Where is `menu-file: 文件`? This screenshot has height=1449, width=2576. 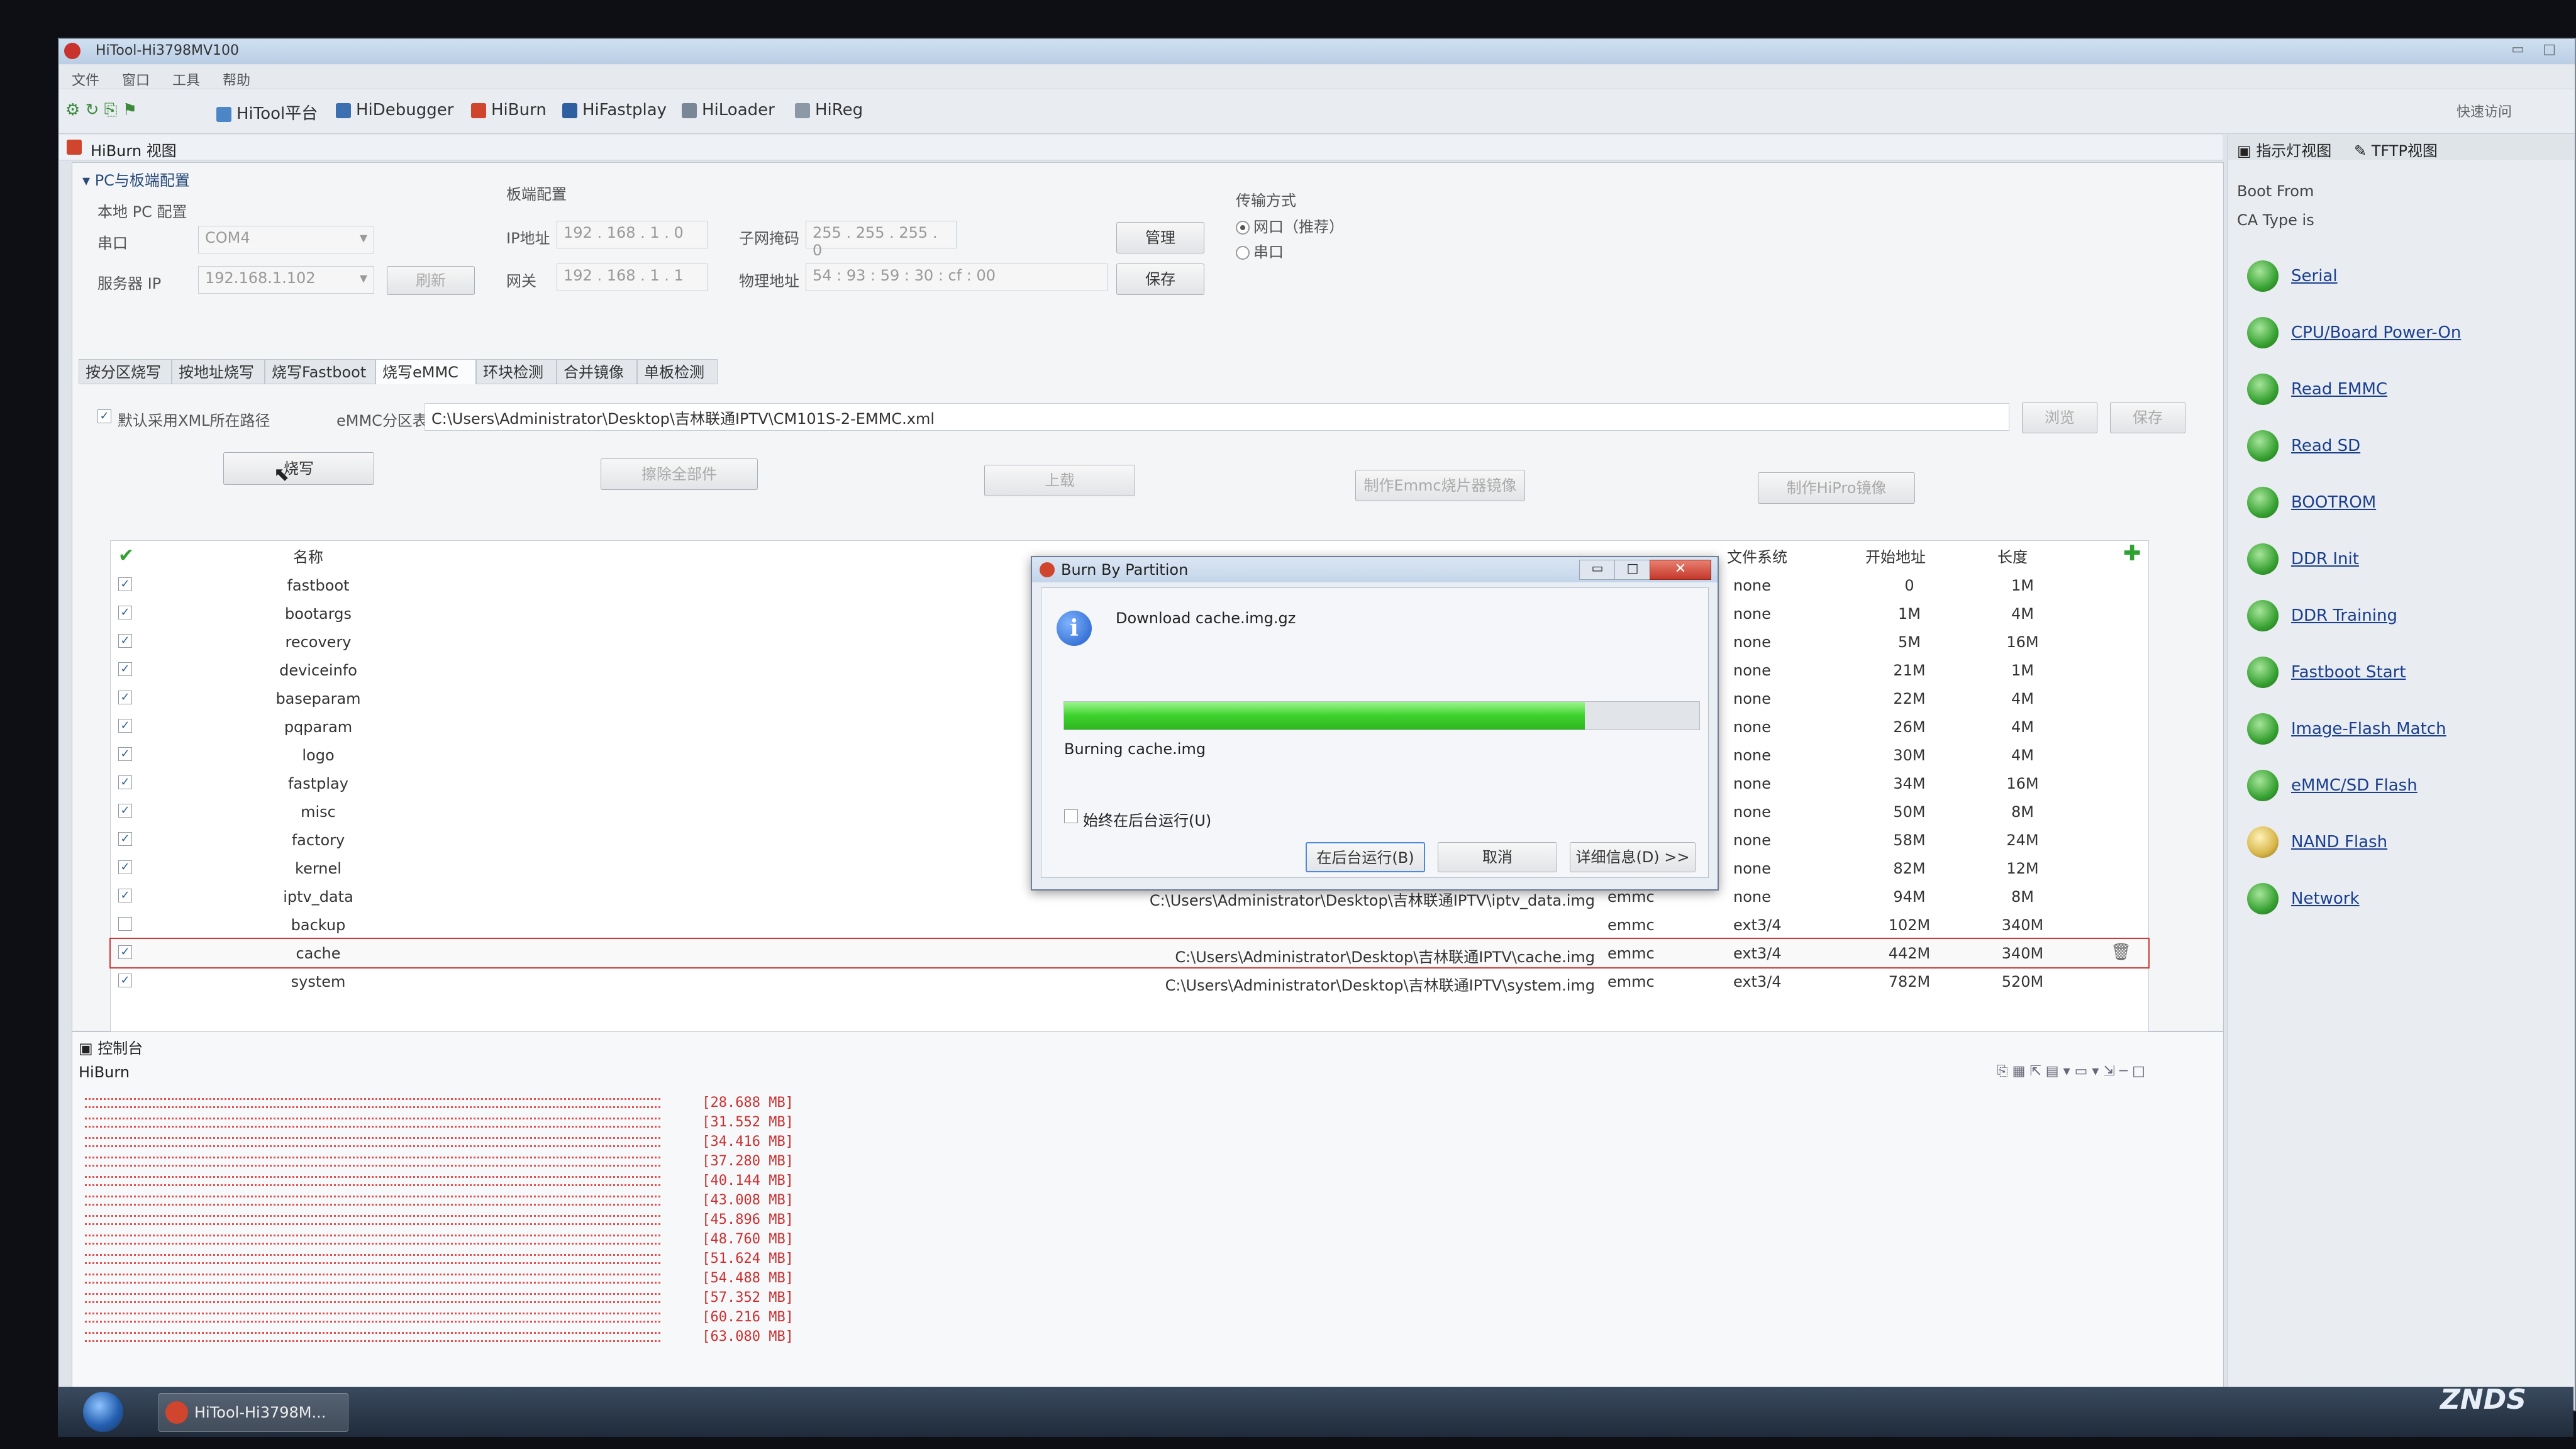 menu-file: 文件 is located at coordinates (85, 79).